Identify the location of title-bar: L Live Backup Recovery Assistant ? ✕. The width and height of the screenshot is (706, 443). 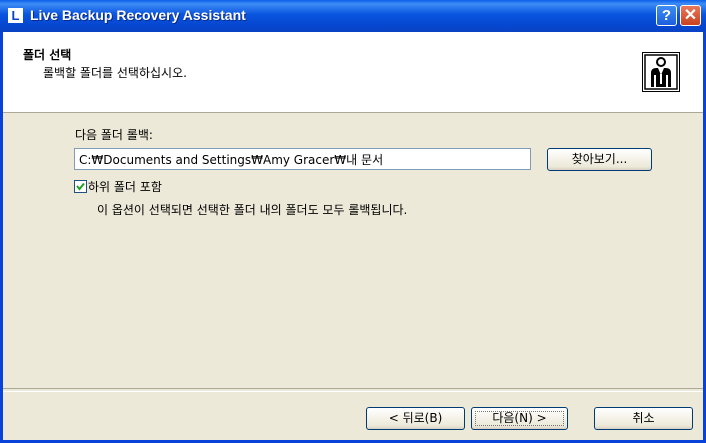
(353, 16).